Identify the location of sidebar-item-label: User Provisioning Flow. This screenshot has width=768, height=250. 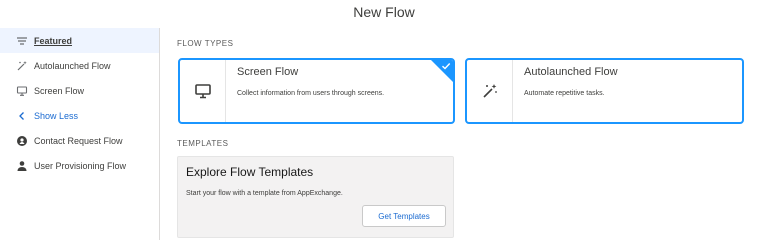
(80, 165).